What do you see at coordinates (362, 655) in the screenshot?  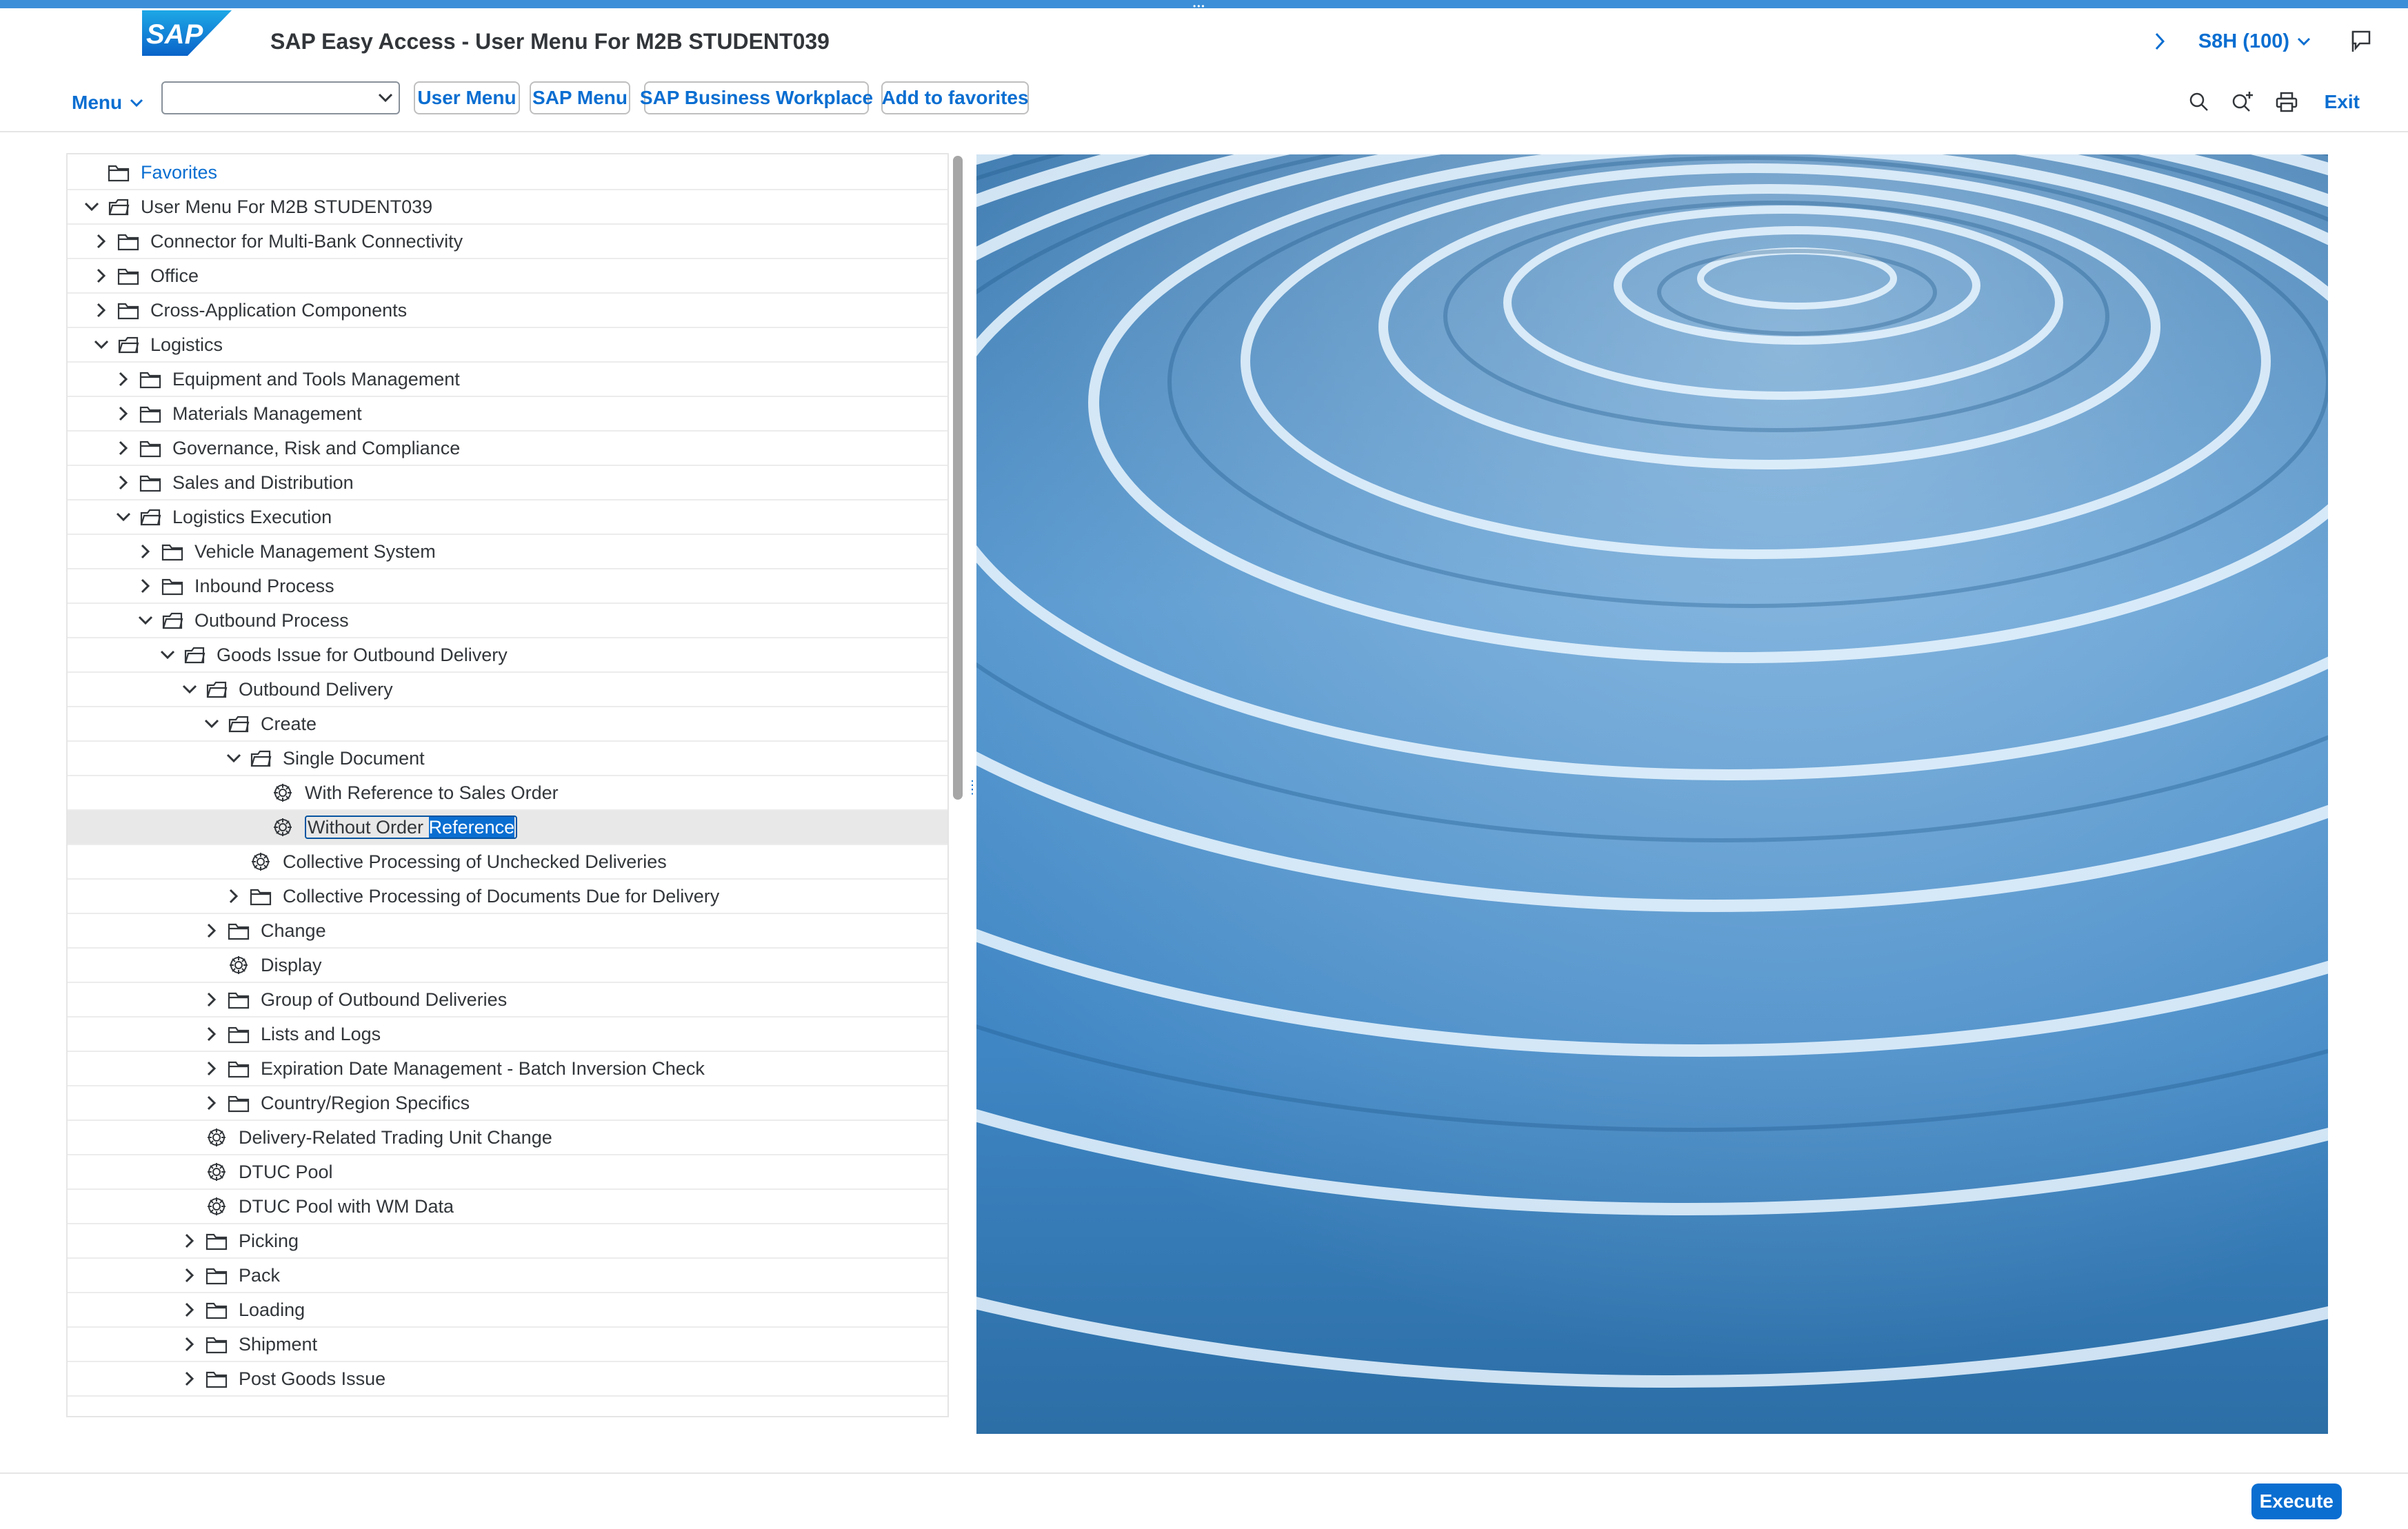 I see `tree-node-label: Goods Issue for Outbound Delivery` at bounding box center [362, 655].